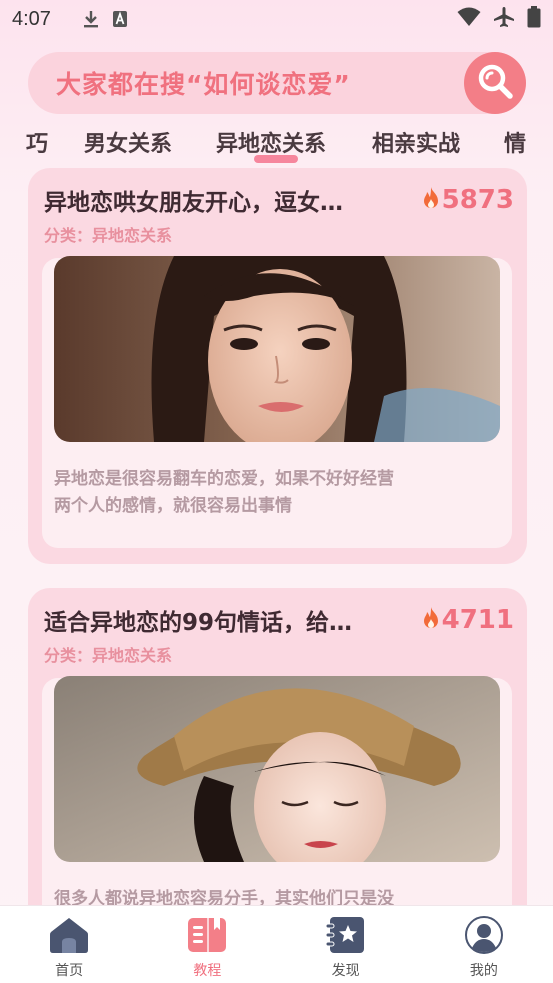 The height and width of the screenshot is (983, 553). I want to click on battery-icon, so click(534, 19).